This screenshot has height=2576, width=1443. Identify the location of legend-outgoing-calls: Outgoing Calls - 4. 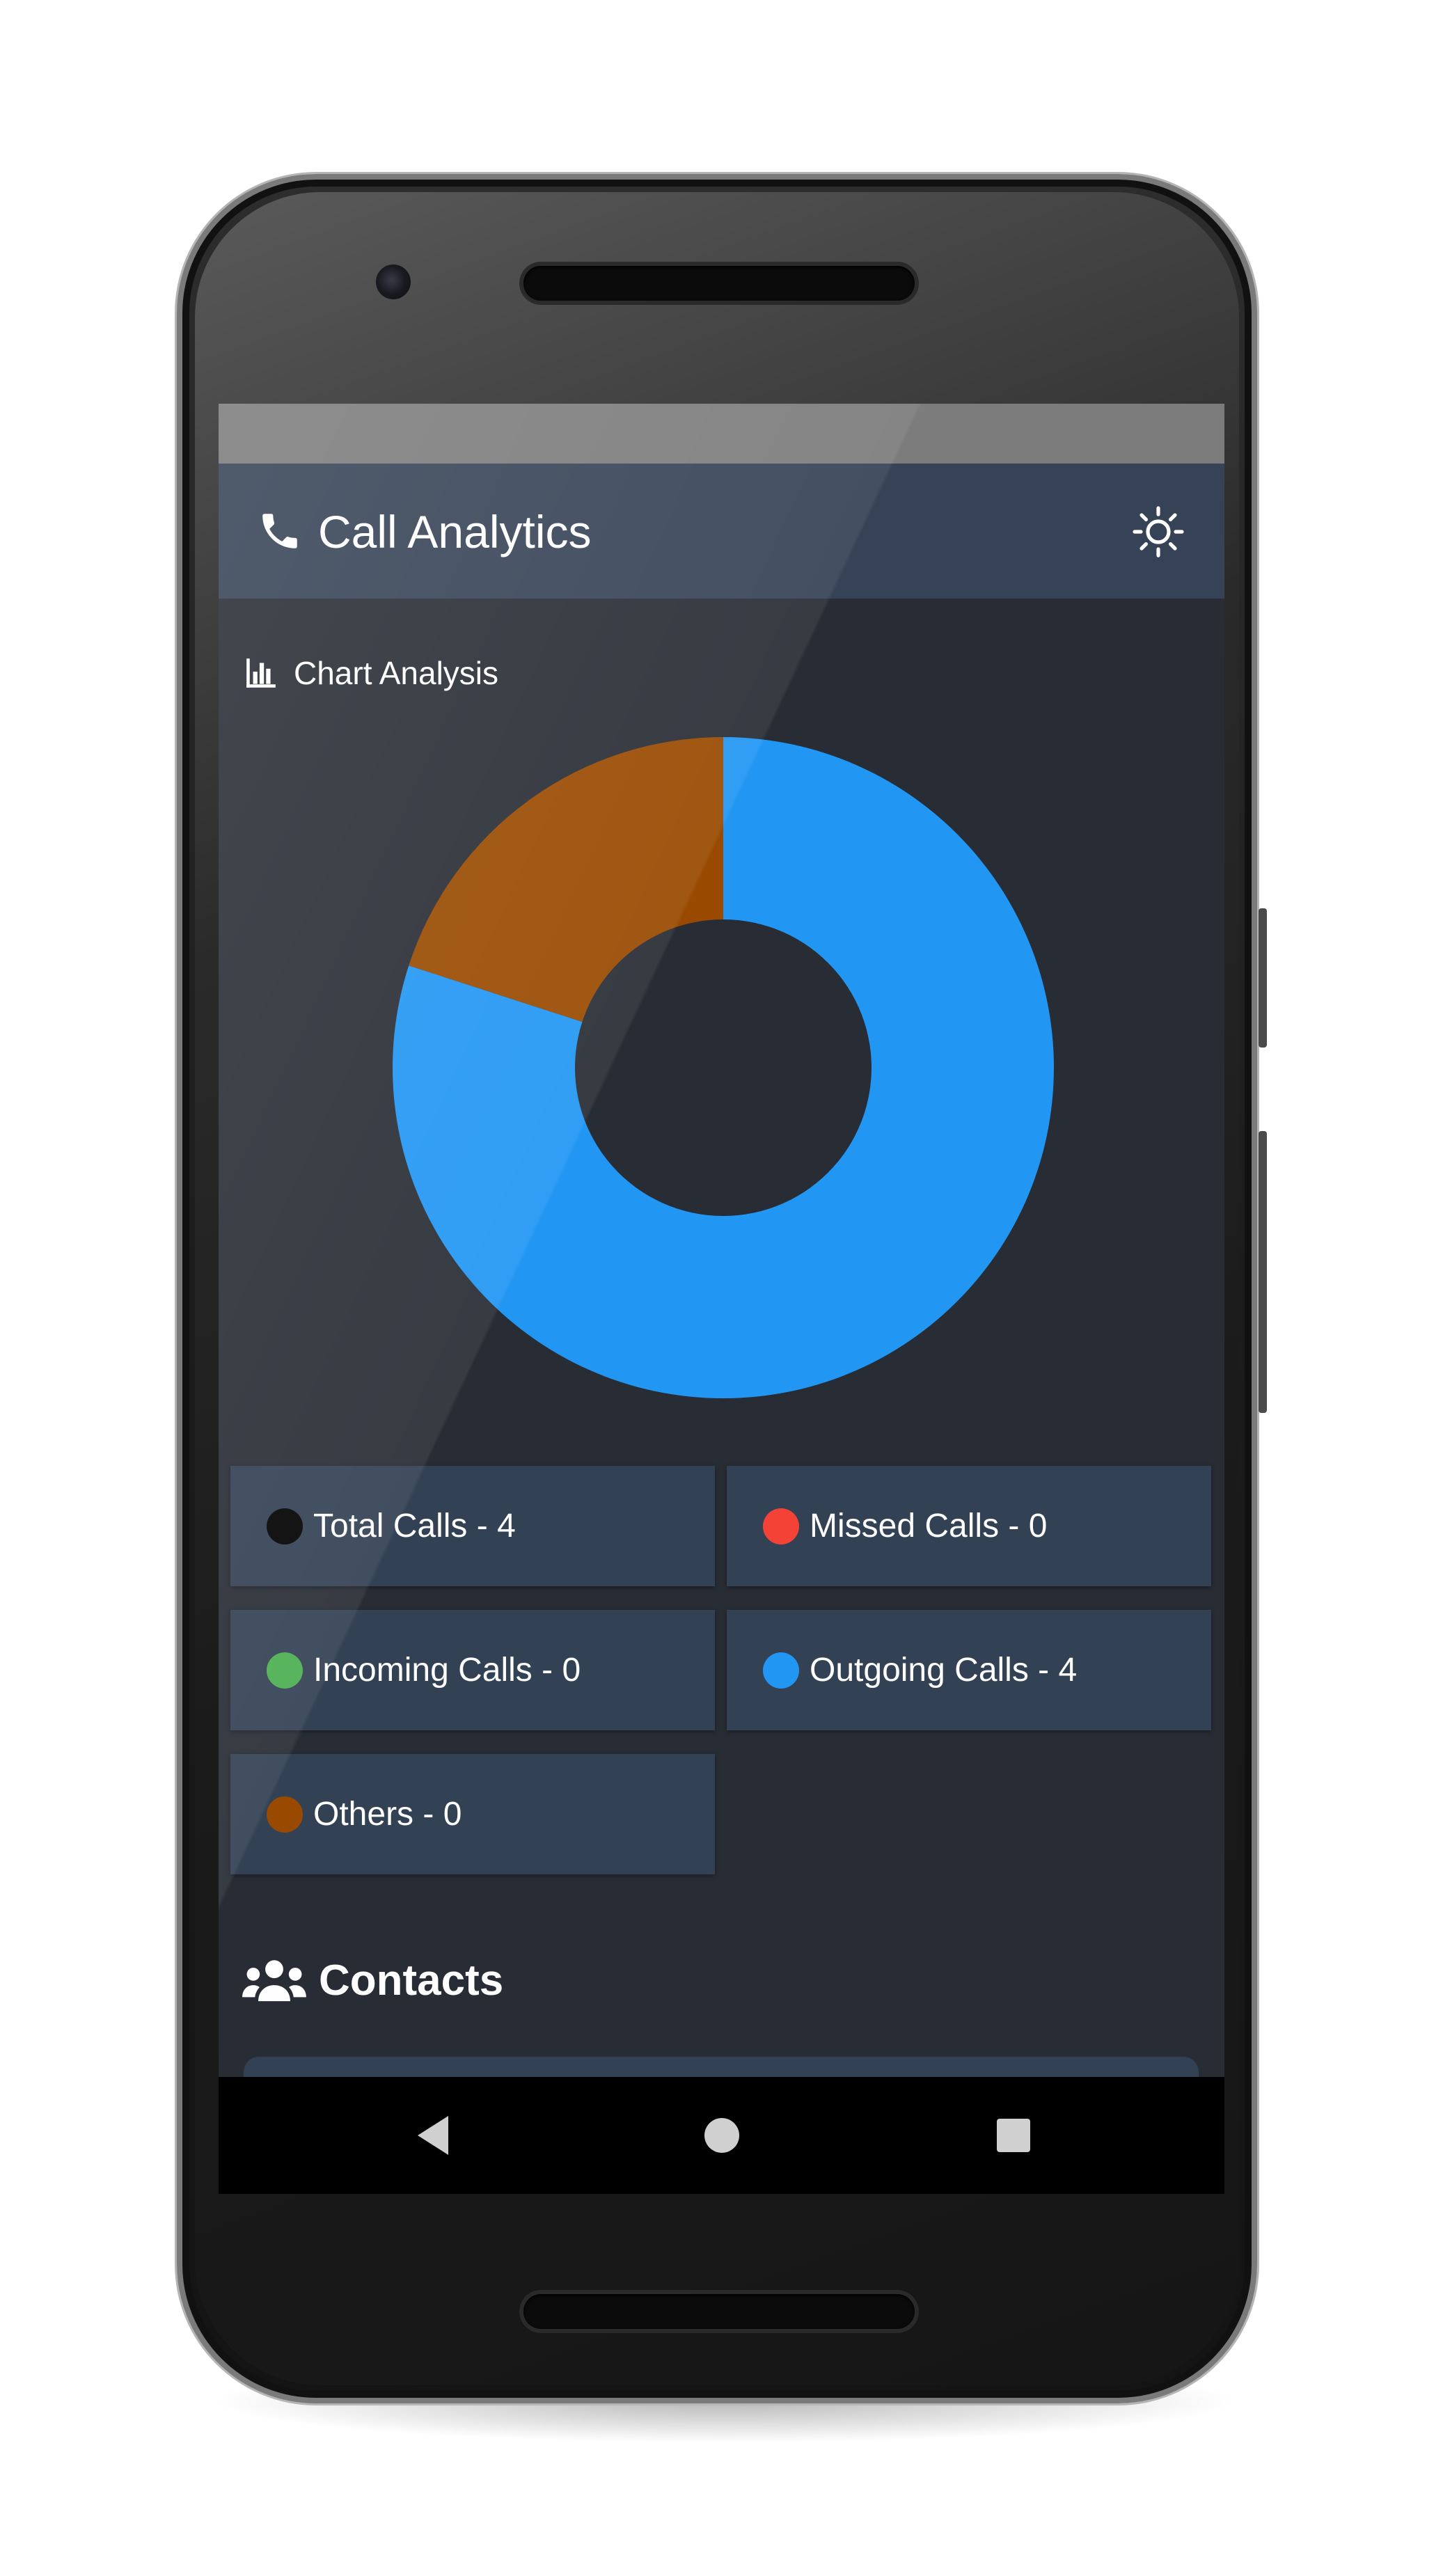
(969, 1670).